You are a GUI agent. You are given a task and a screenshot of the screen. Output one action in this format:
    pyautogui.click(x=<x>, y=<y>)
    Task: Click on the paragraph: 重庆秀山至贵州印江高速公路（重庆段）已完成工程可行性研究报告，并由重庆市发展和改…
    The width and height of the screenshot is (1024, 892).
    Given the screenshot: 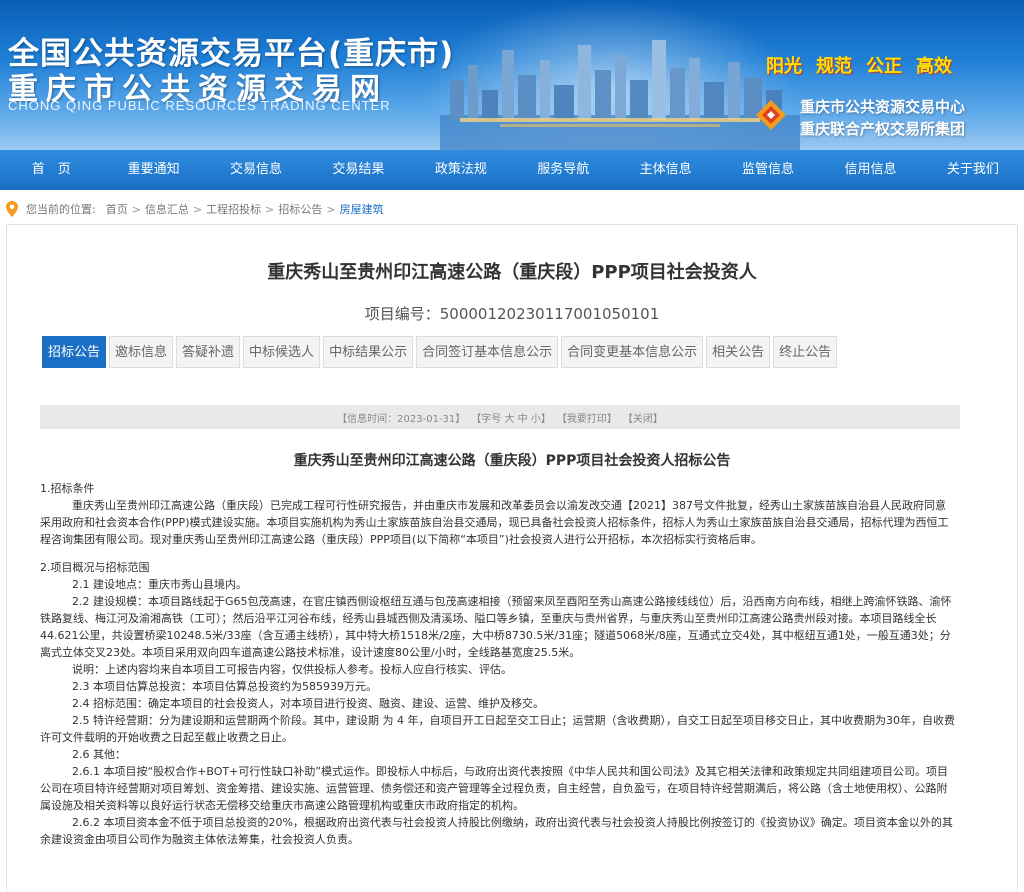 What is the action you would take?
    pyautogui.click(x=494, y=522)
    